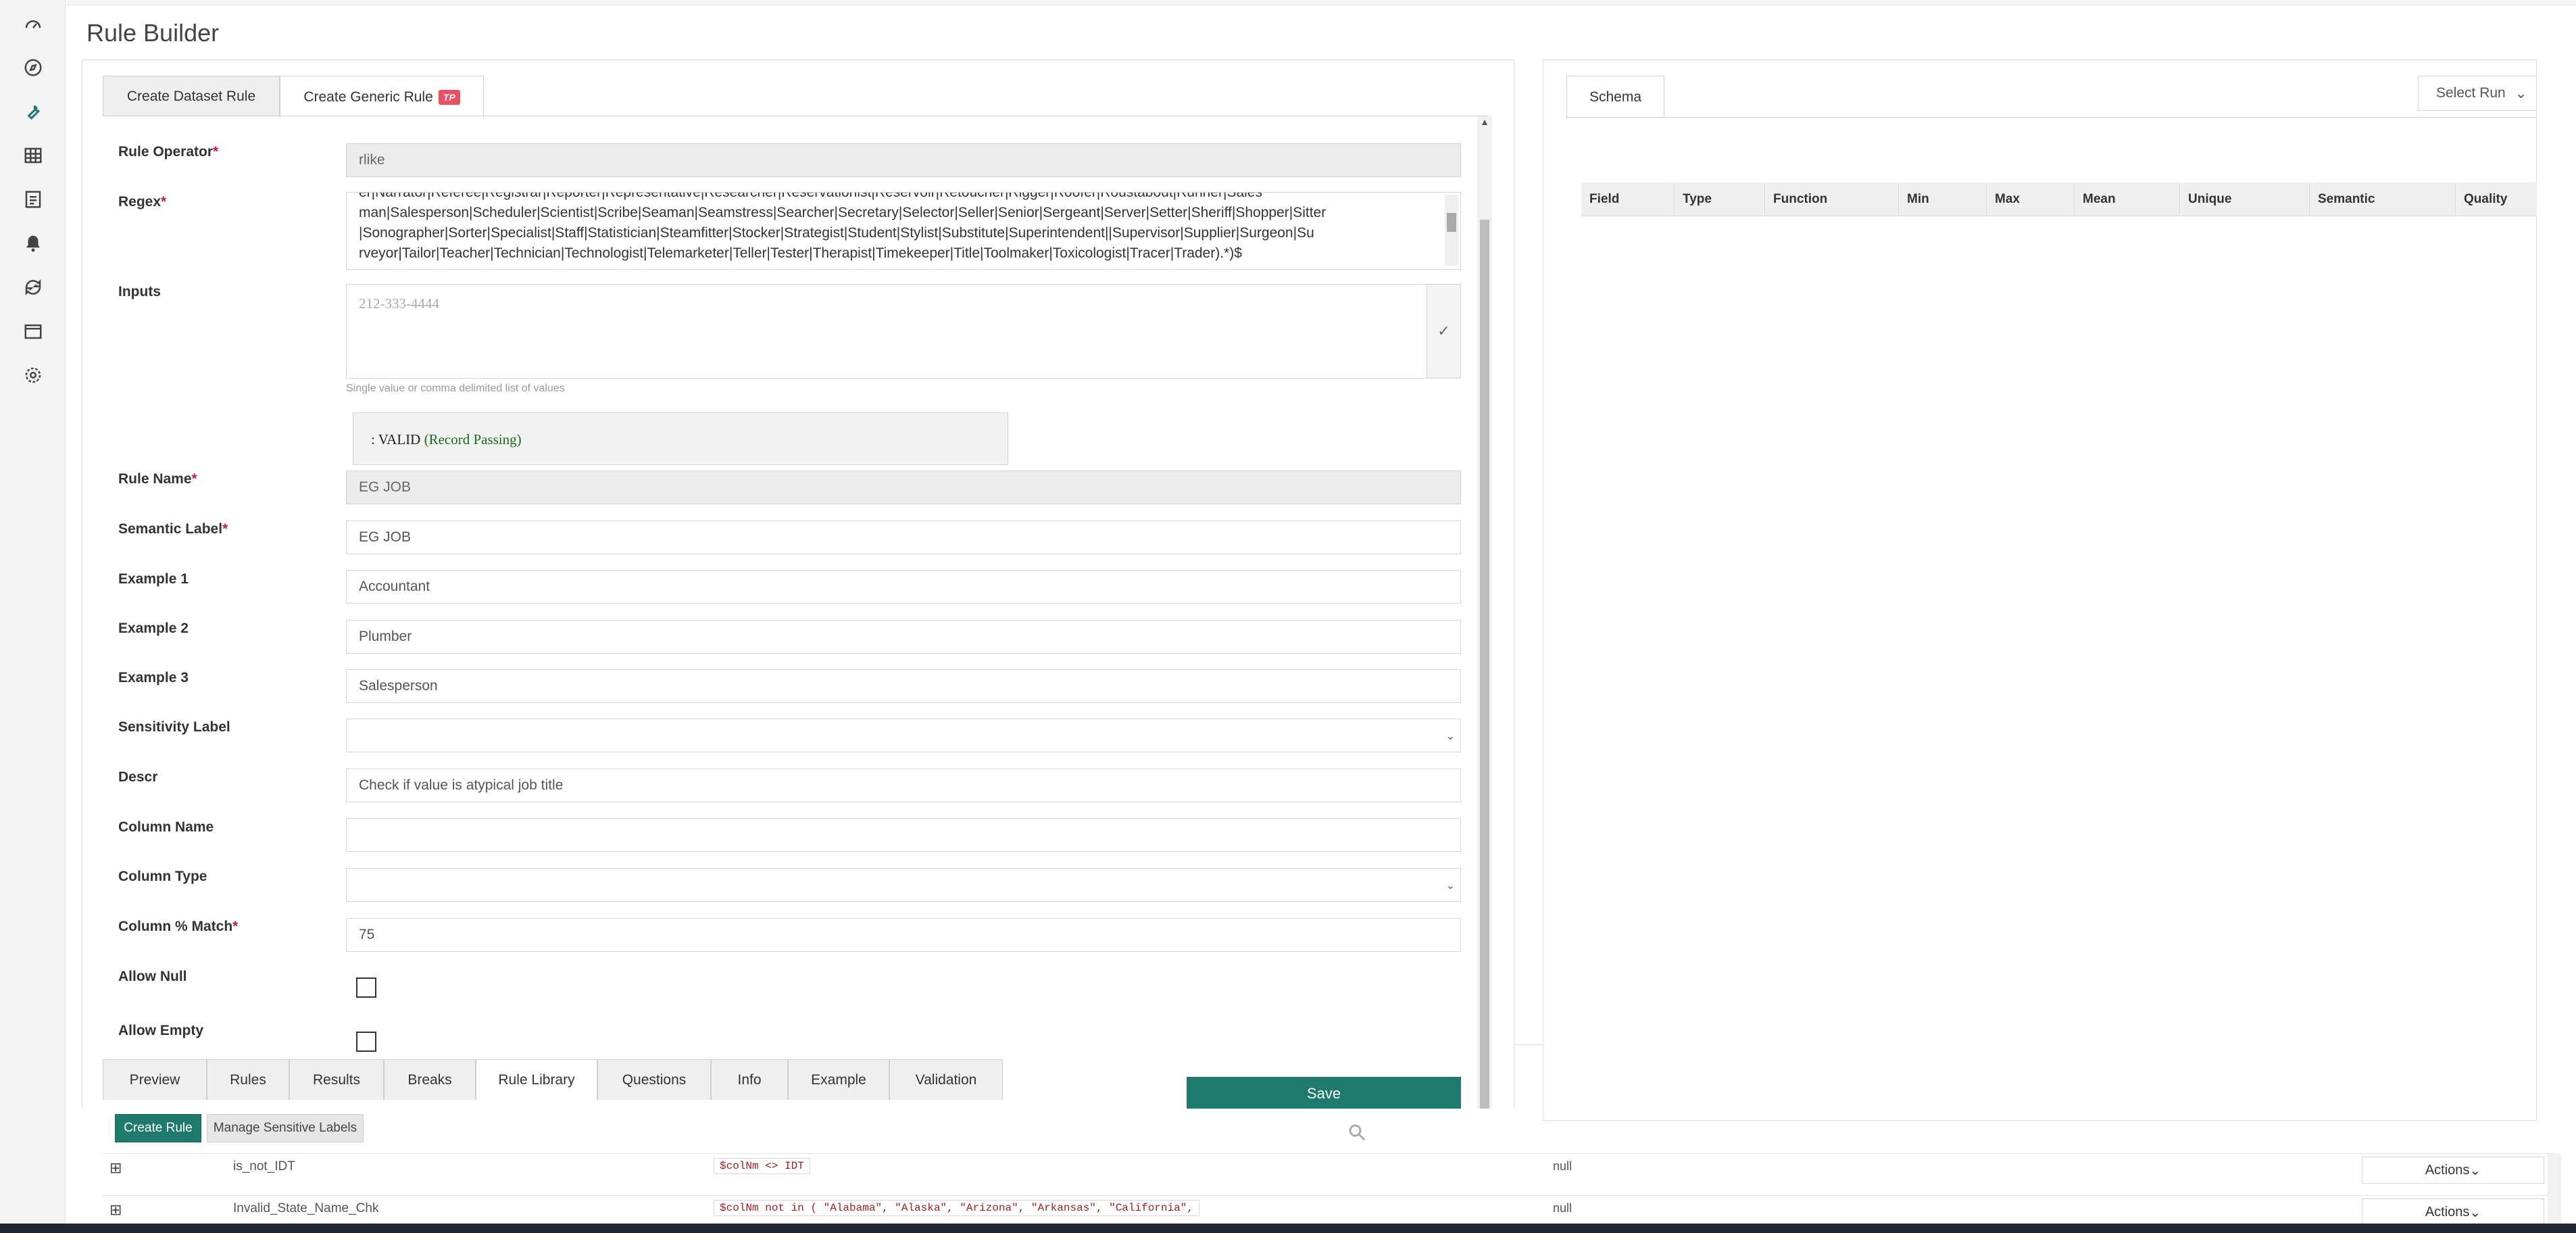 The height and width of the screenshot is (1233, 2576). I want to click on tab-breaks: Breaks, so click(430, 1079).